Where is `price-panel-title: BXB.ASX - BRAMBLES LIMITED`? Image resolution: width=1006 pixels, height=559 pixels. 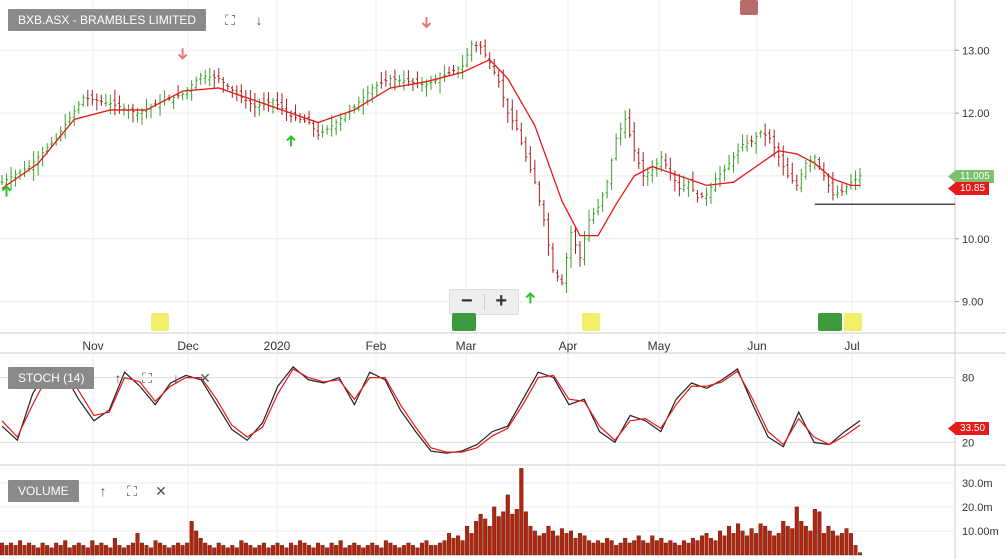 price-panel-title: BXB.ASX - BRAMBLES LIMITED is located at coordinates (107, 20).